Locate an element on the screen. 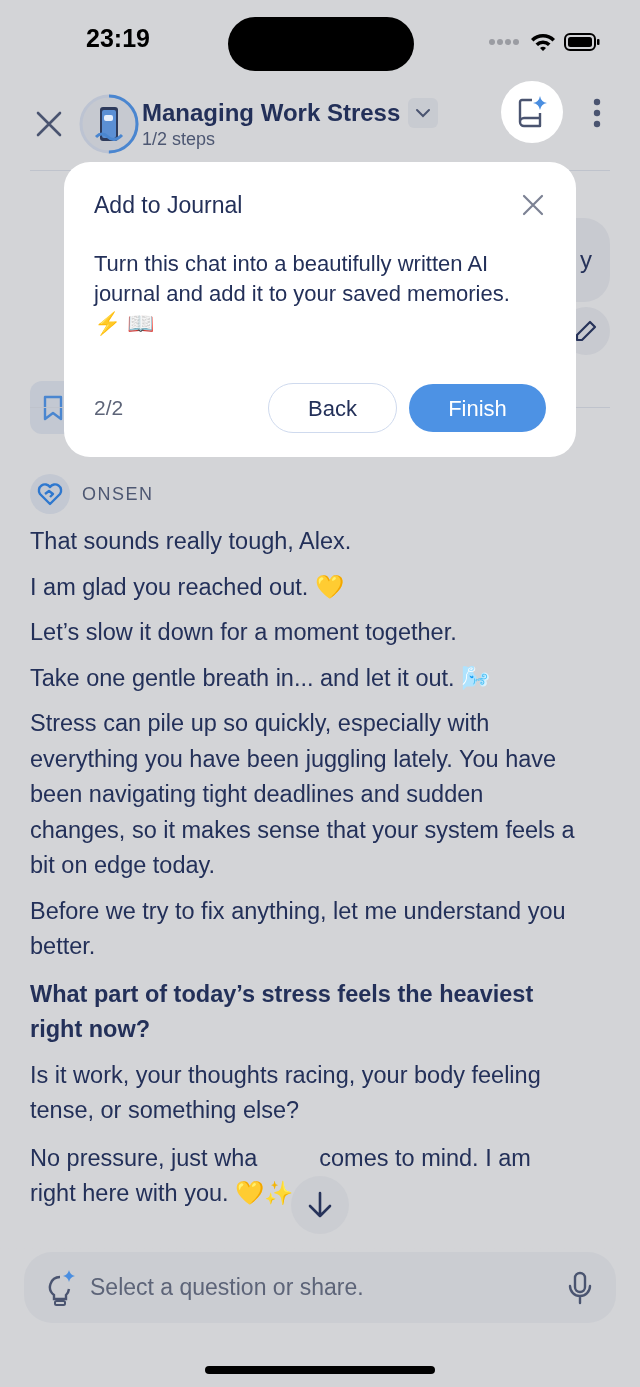  bookmark-icon is located at coordinates (53, 407).